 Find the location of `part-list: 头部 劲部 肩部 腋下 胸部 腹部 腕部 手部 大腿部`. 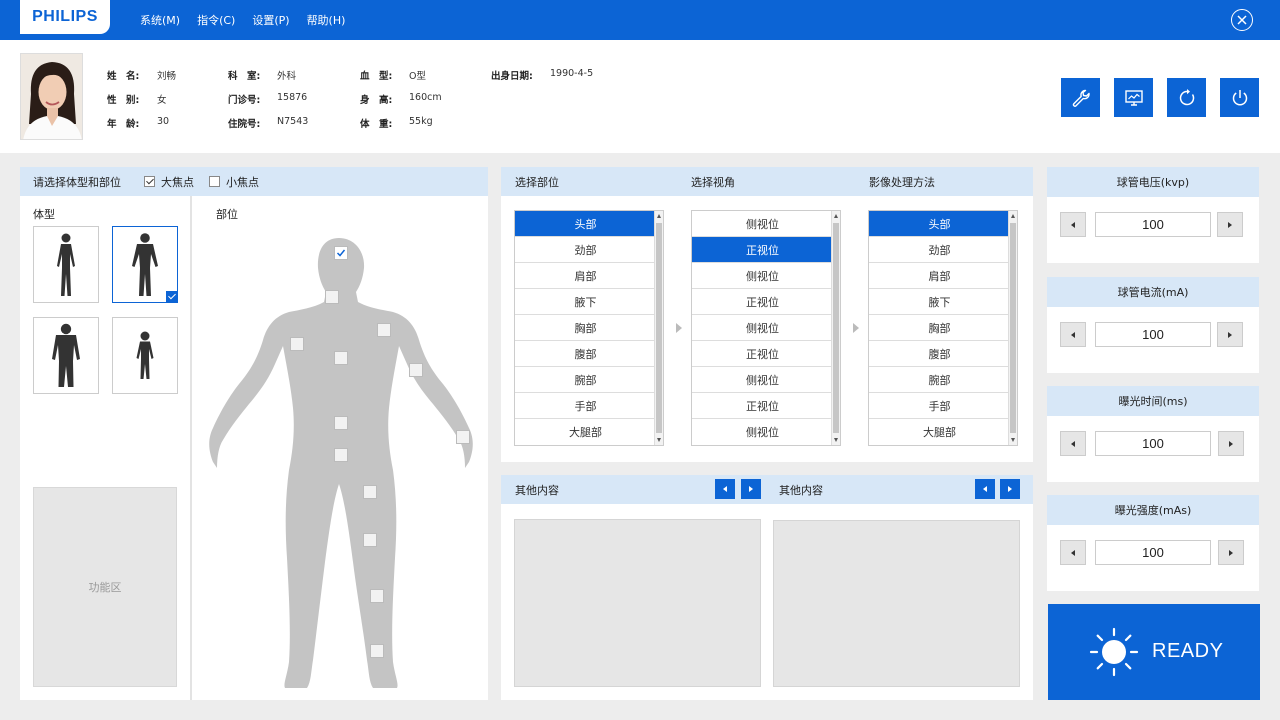

part-list: 头部 劲部 肩部 腋下 胸部 腹部 腕部 手部 大腿部 is located at coordinates (589, 328).